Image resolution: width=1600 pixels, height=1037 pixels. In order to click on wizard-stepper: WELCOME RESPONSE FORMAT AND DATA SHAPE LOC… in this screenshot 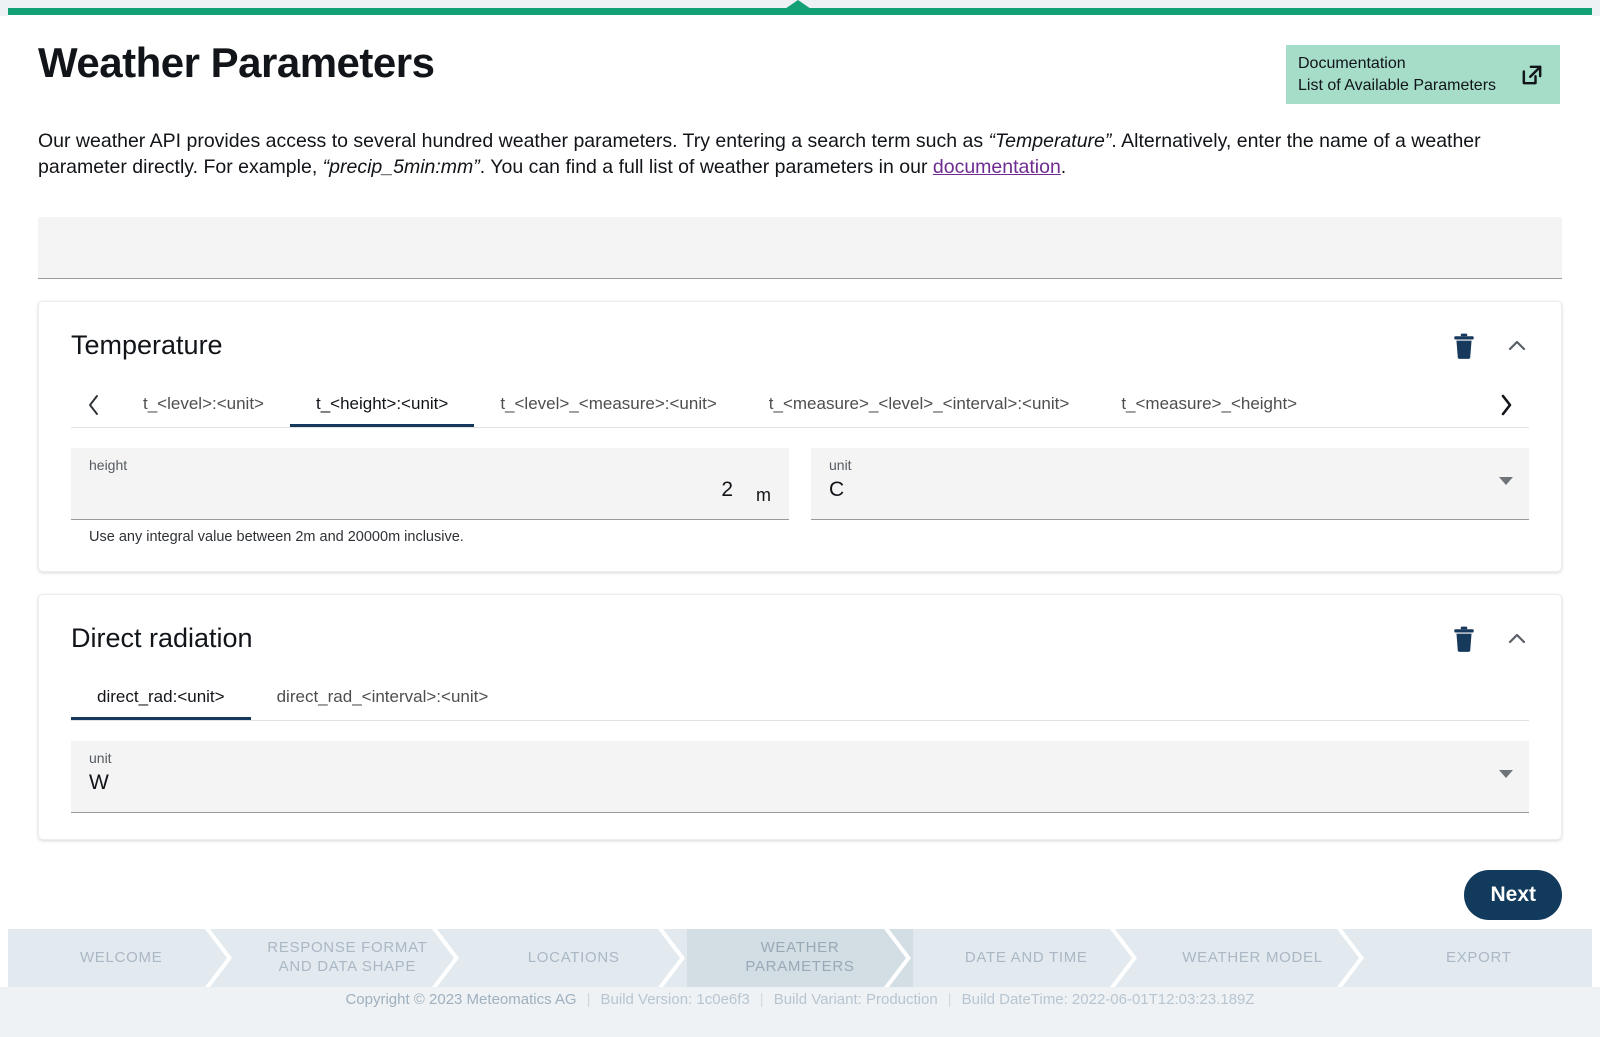, I will do `click(800, 958)`.